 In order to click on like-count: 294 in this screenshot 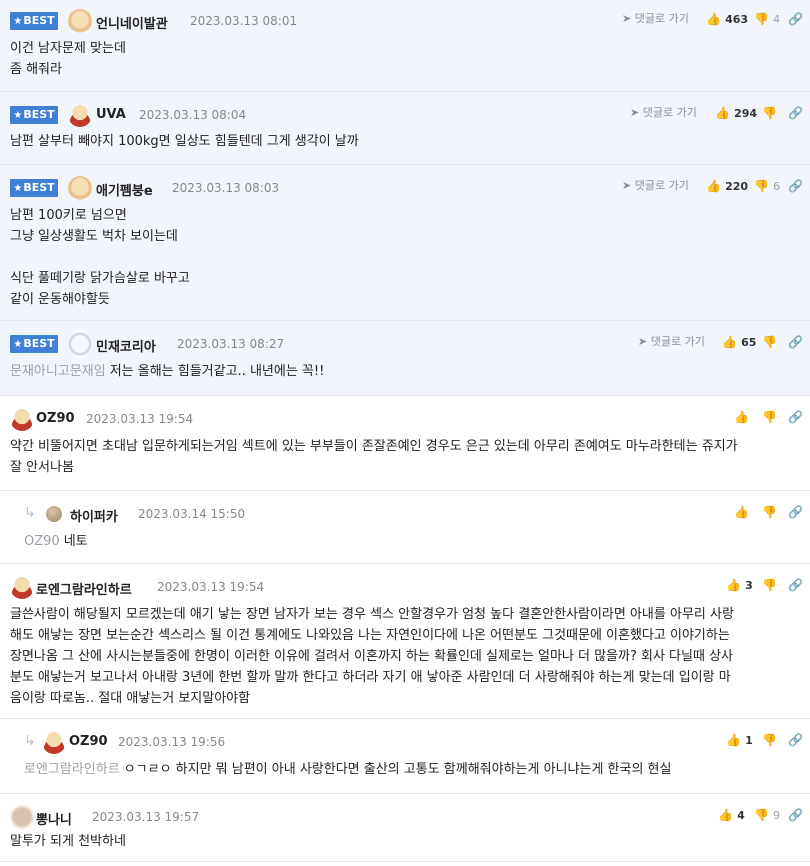, I will do `click(746, 113)`.